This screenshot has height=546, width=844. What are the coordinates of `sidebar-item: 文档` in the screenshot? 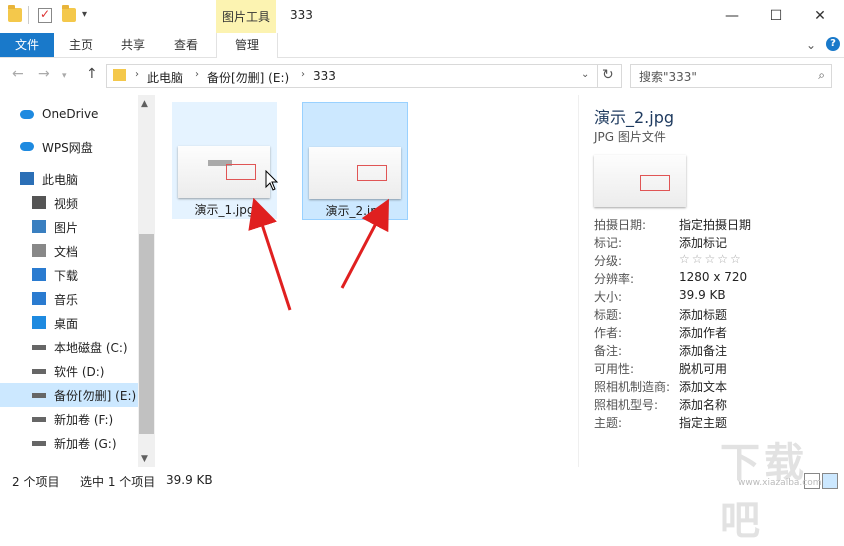 It's located at (69, 251).